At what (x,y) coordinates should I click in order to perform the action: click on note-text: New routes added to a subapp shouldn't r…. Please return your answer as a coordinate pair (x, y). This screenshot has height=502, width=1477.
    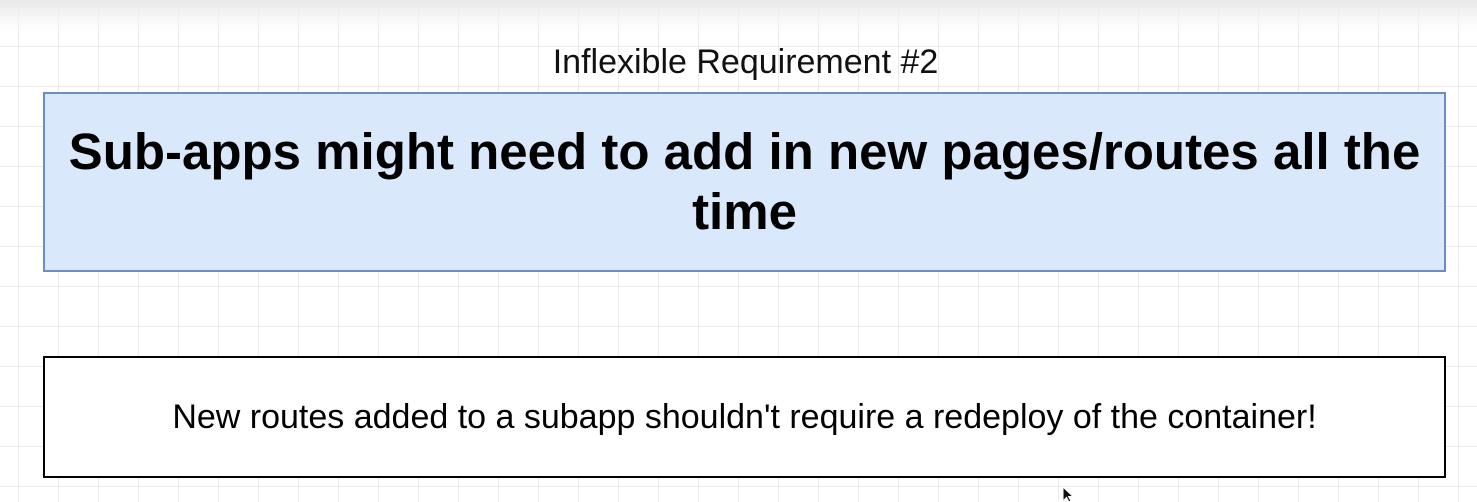
    Looking at the image, I should click on (744, 416).